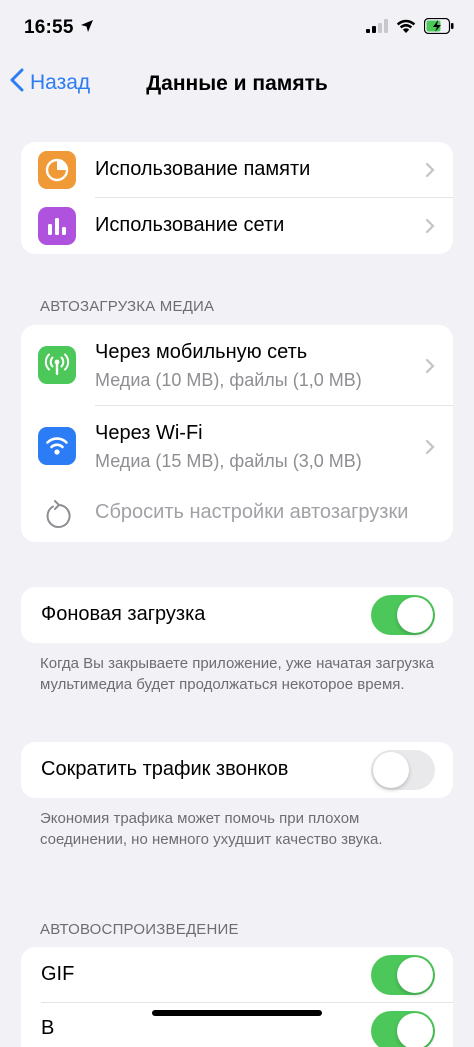 This screenshot has height=1047, width=474. I want to click on background-download-group: Фоновая загрузка, so click(237, 615).